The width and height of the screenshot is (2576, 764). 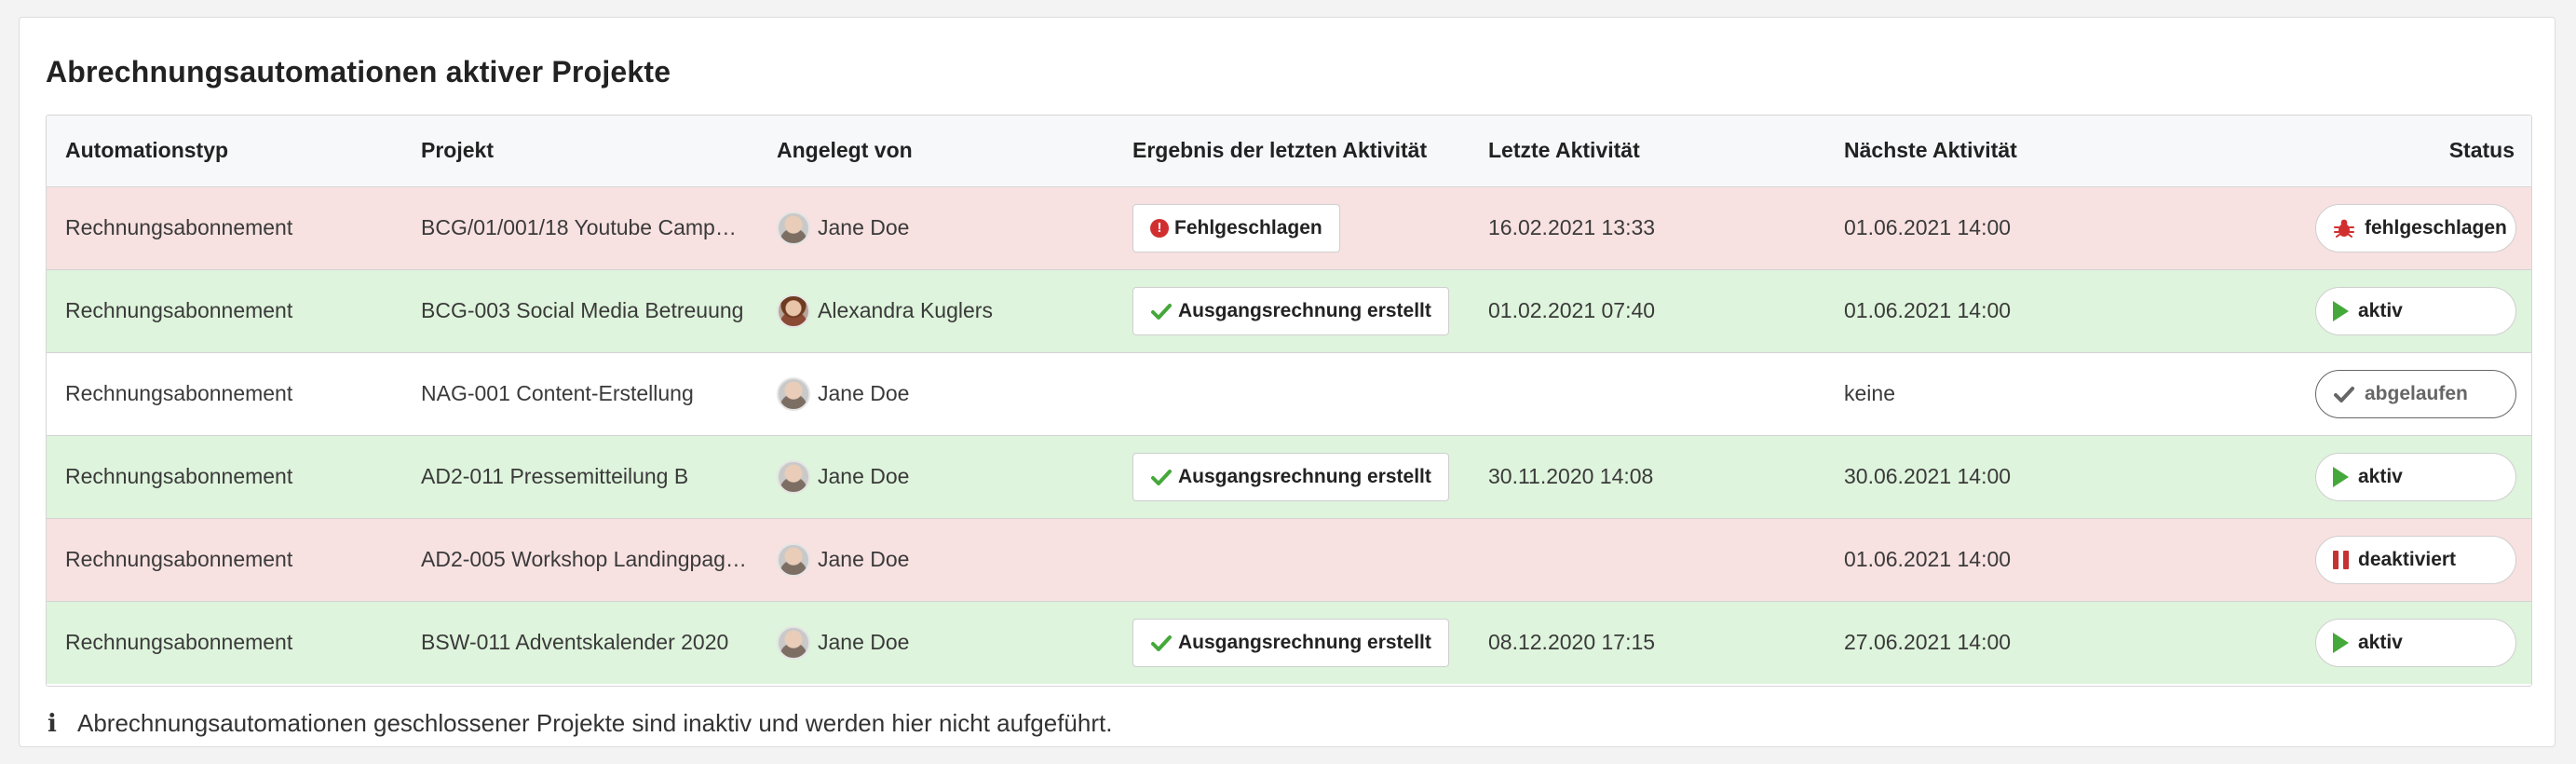 What do you see at coordinates (1248, 227) in the screenshot?
I see `result-label: Fehlgeschlagen` at bounding box center [1248, 227].